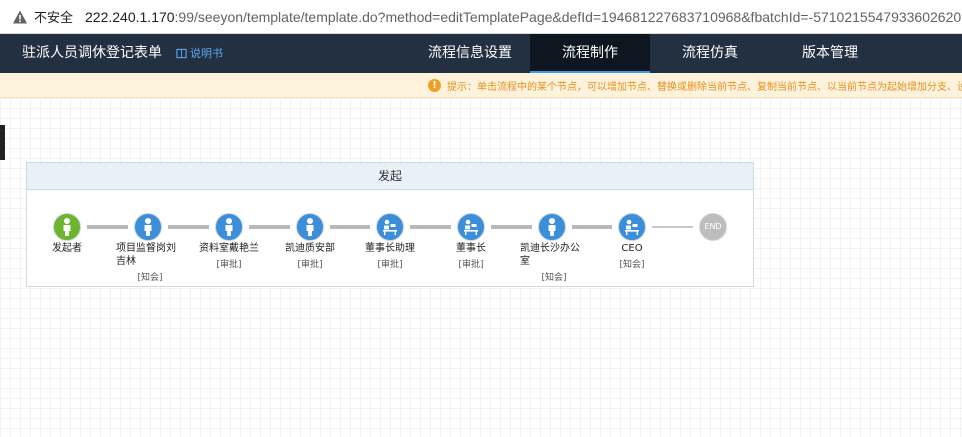 The width and height of the screenshot is (962, 437). What do you see at coordinates (390, 248) in the screenshot?
I see `flow-node-label: 董事长助理` at bounding box center [390, 248].